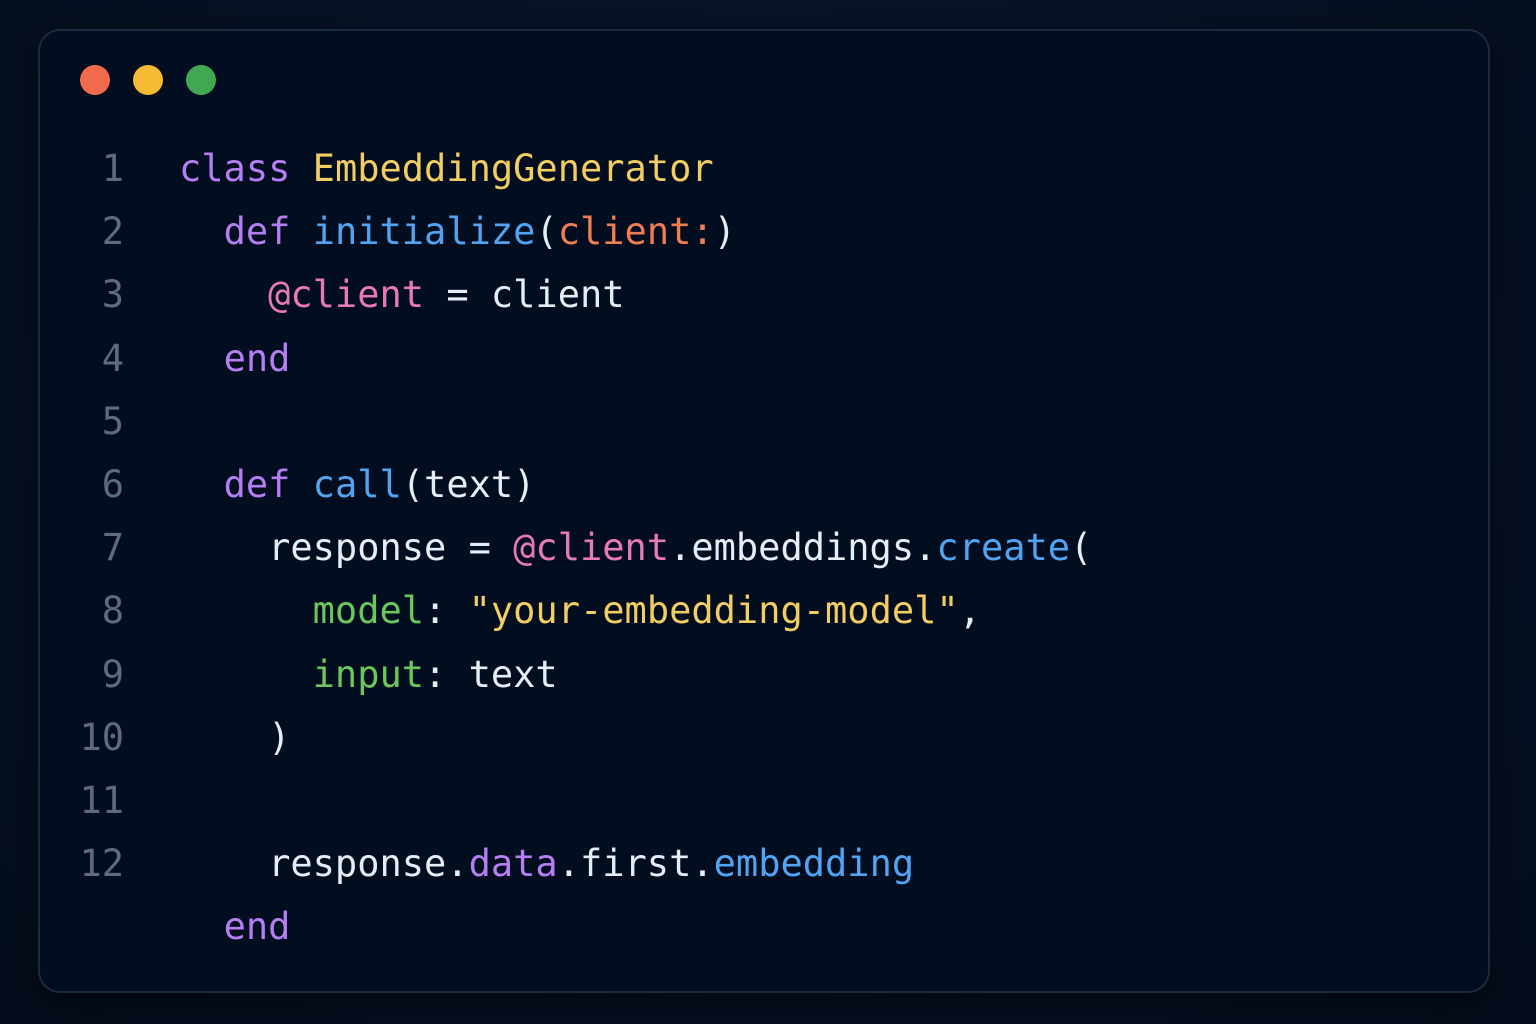  Describe the element at coordinates (513, 169) in the screenshot. I see `code-token: EmbeddingGenerator` at that location.